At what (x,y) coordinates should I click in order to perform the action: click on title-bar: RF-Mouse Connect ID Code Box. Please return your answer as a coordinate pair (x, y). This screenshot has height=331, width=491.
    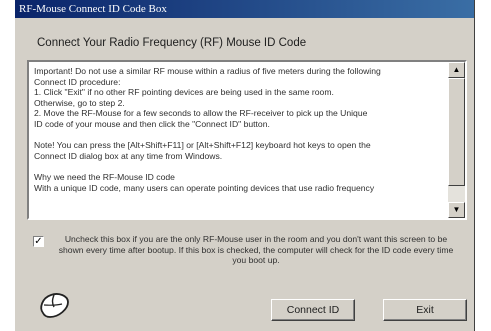
    Looking at the image, I should click on (244, 9).